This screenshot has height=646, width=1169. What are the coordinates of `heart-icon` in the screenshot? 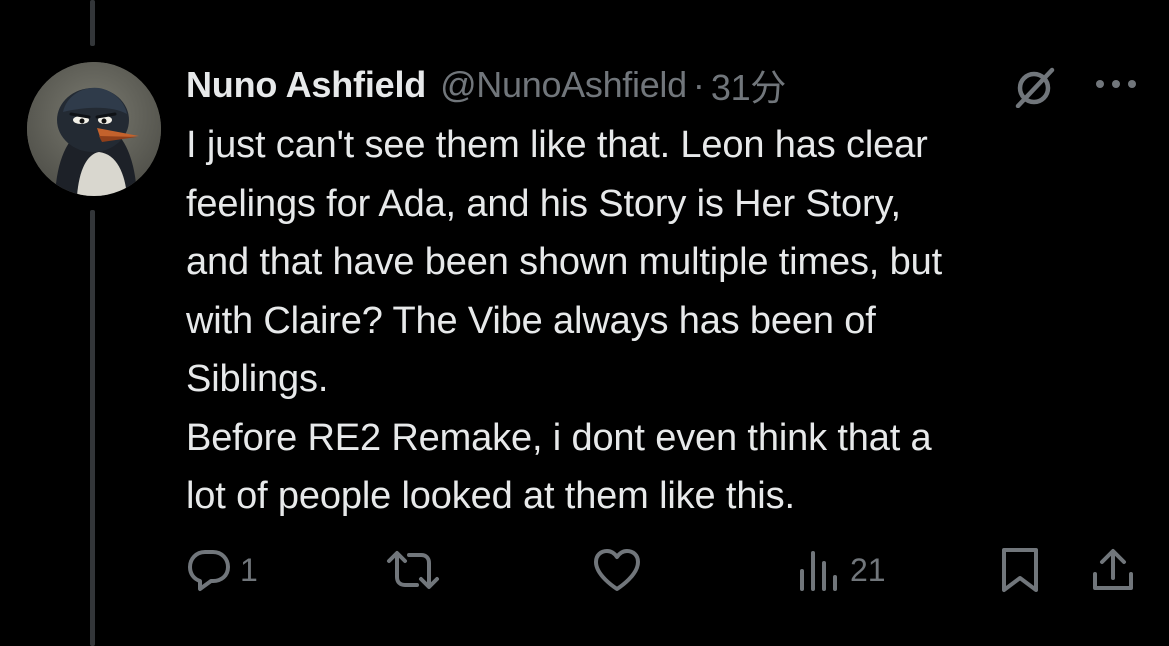 It's located at (617, 570).